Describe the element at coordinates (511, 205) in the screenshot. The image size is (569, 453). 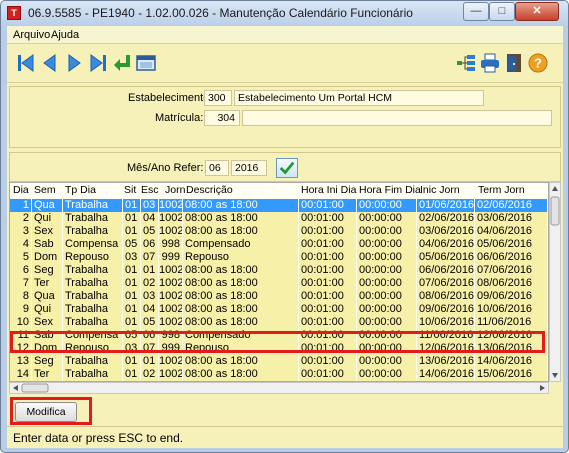
I see `cell-term-jorn: 02/06/2016` at that location.